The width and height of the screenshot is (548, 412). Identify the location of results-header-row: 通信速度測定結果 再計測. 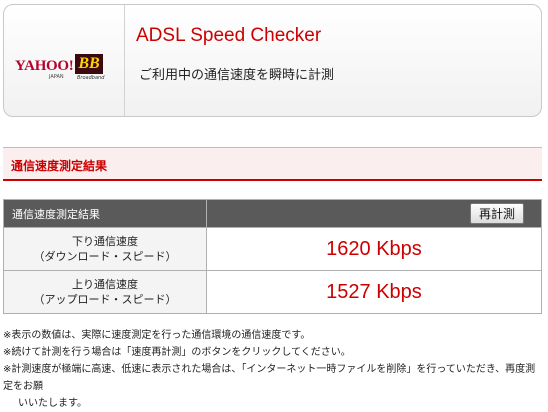
(272, 213).